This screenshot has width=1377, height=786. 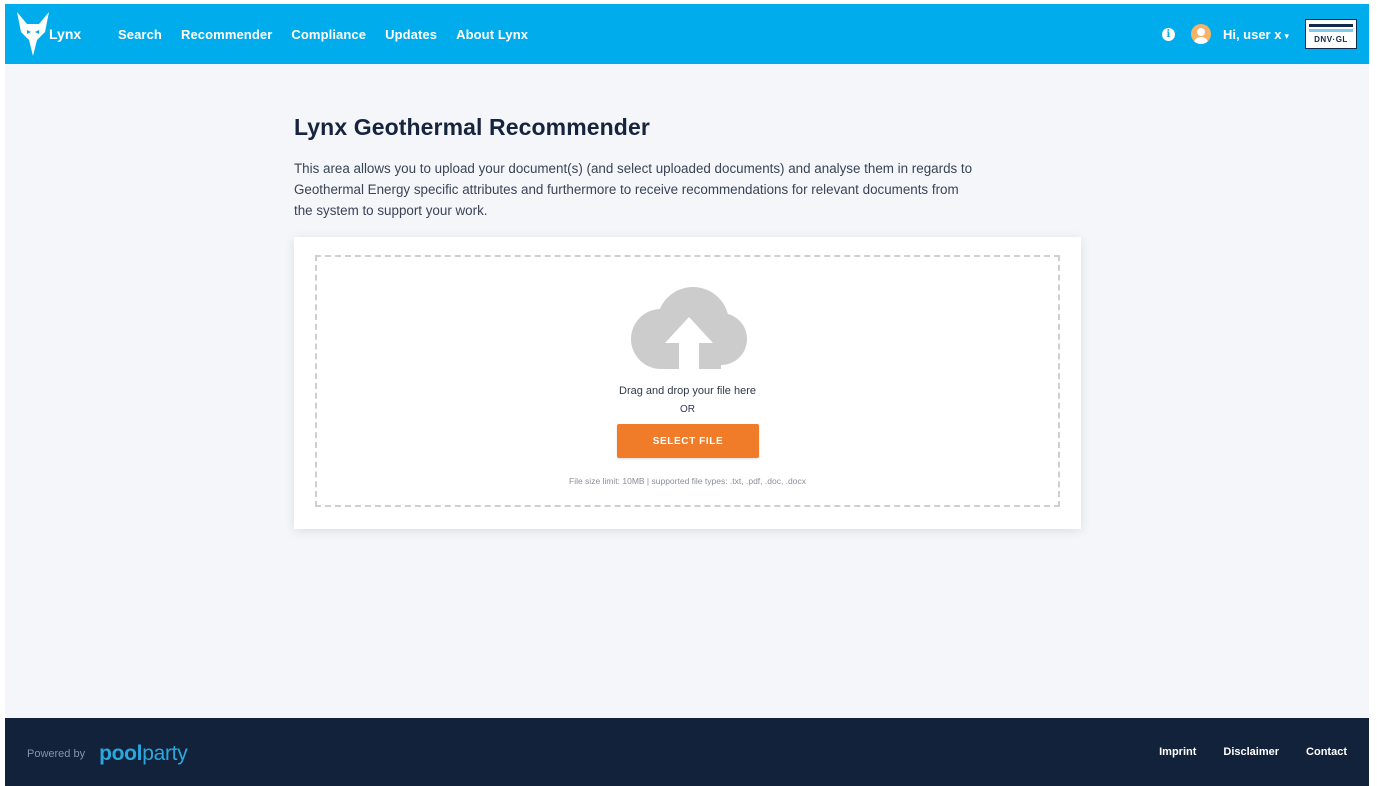 What do you see at coordinates (492, 34) in the screenshot?
I see `nav-about-lynx: About Lynx` at bounding box center [492, 34].